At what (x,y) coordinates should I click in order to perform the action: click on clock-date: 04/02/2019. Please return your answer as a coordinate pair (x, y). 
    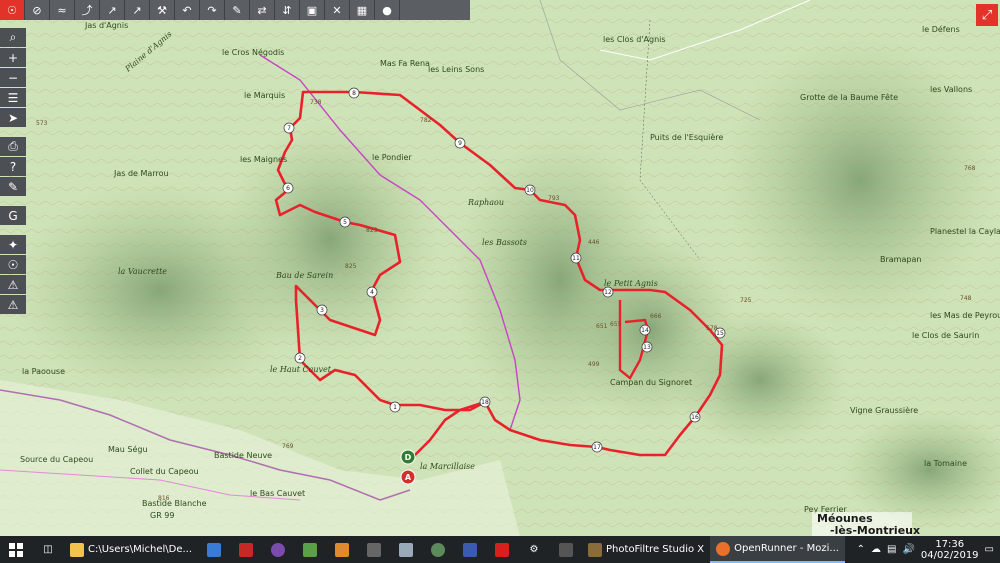
    Looking at the image, I should click on (949, 555).